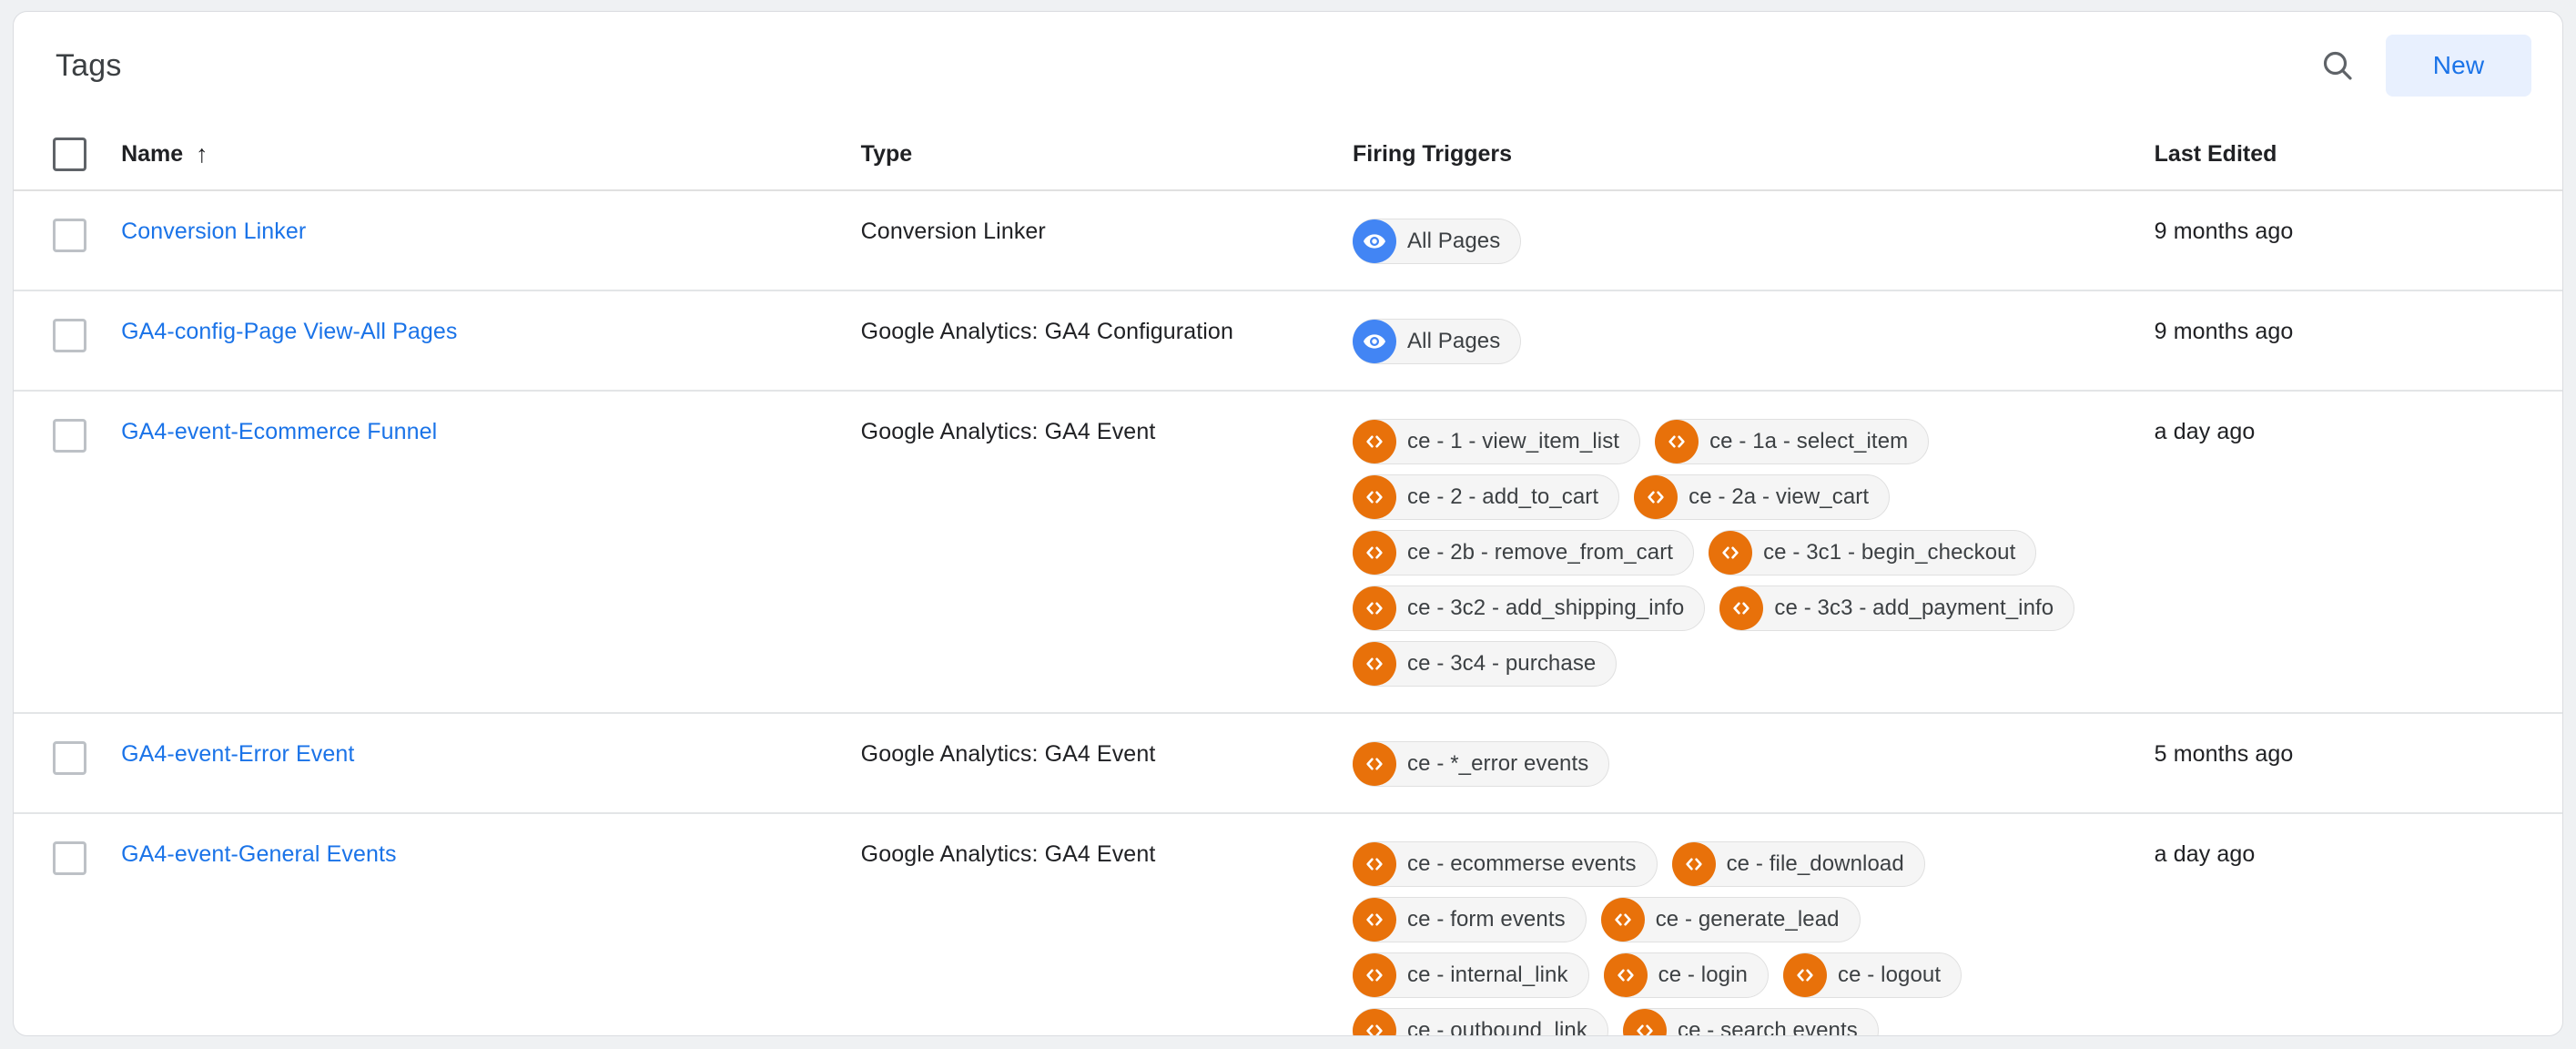 Image resolution: width=2576 pixels, height=1049 pixels. Describe the element at coordinates (1809, 441) in the screenshot. I see `trigger-chip-label: ce - 1a - select_item` at that location.